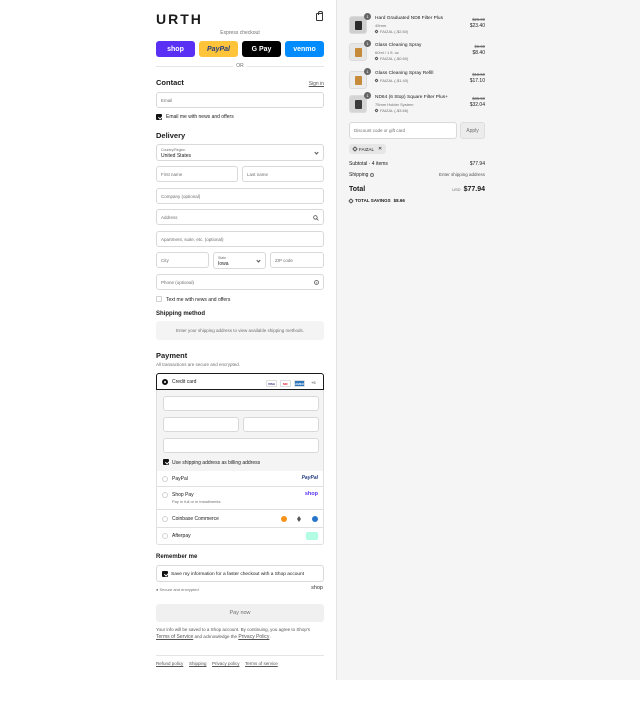 This screenshot has height=707, width=640. I want to click on zip-field: ZIP code, so click(297, 260).